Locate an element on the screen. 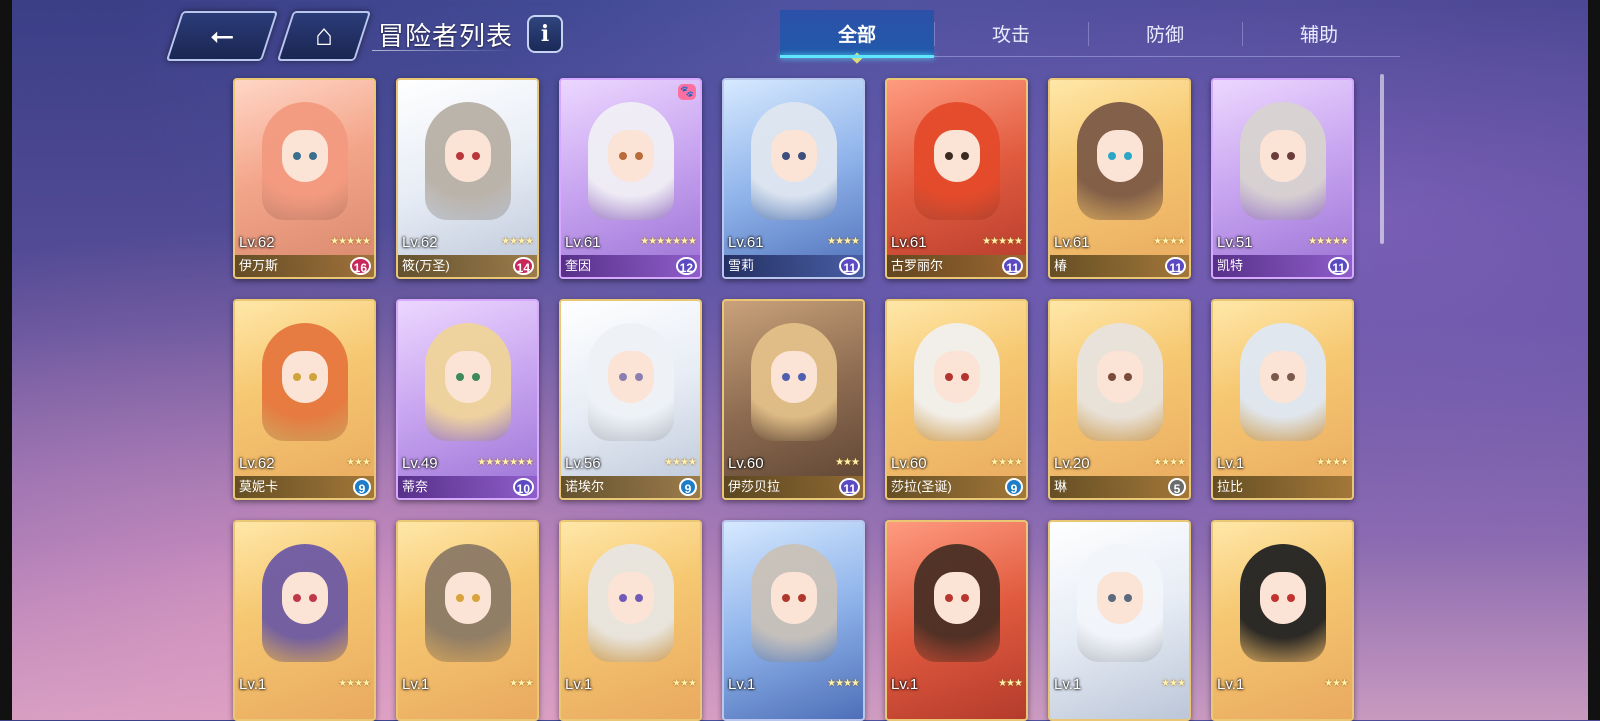 This screenshot has width=1600, height=721. adventurer-card: Lv.61 ★★★★ 椿 11 is located at coordinates (1119, 178).